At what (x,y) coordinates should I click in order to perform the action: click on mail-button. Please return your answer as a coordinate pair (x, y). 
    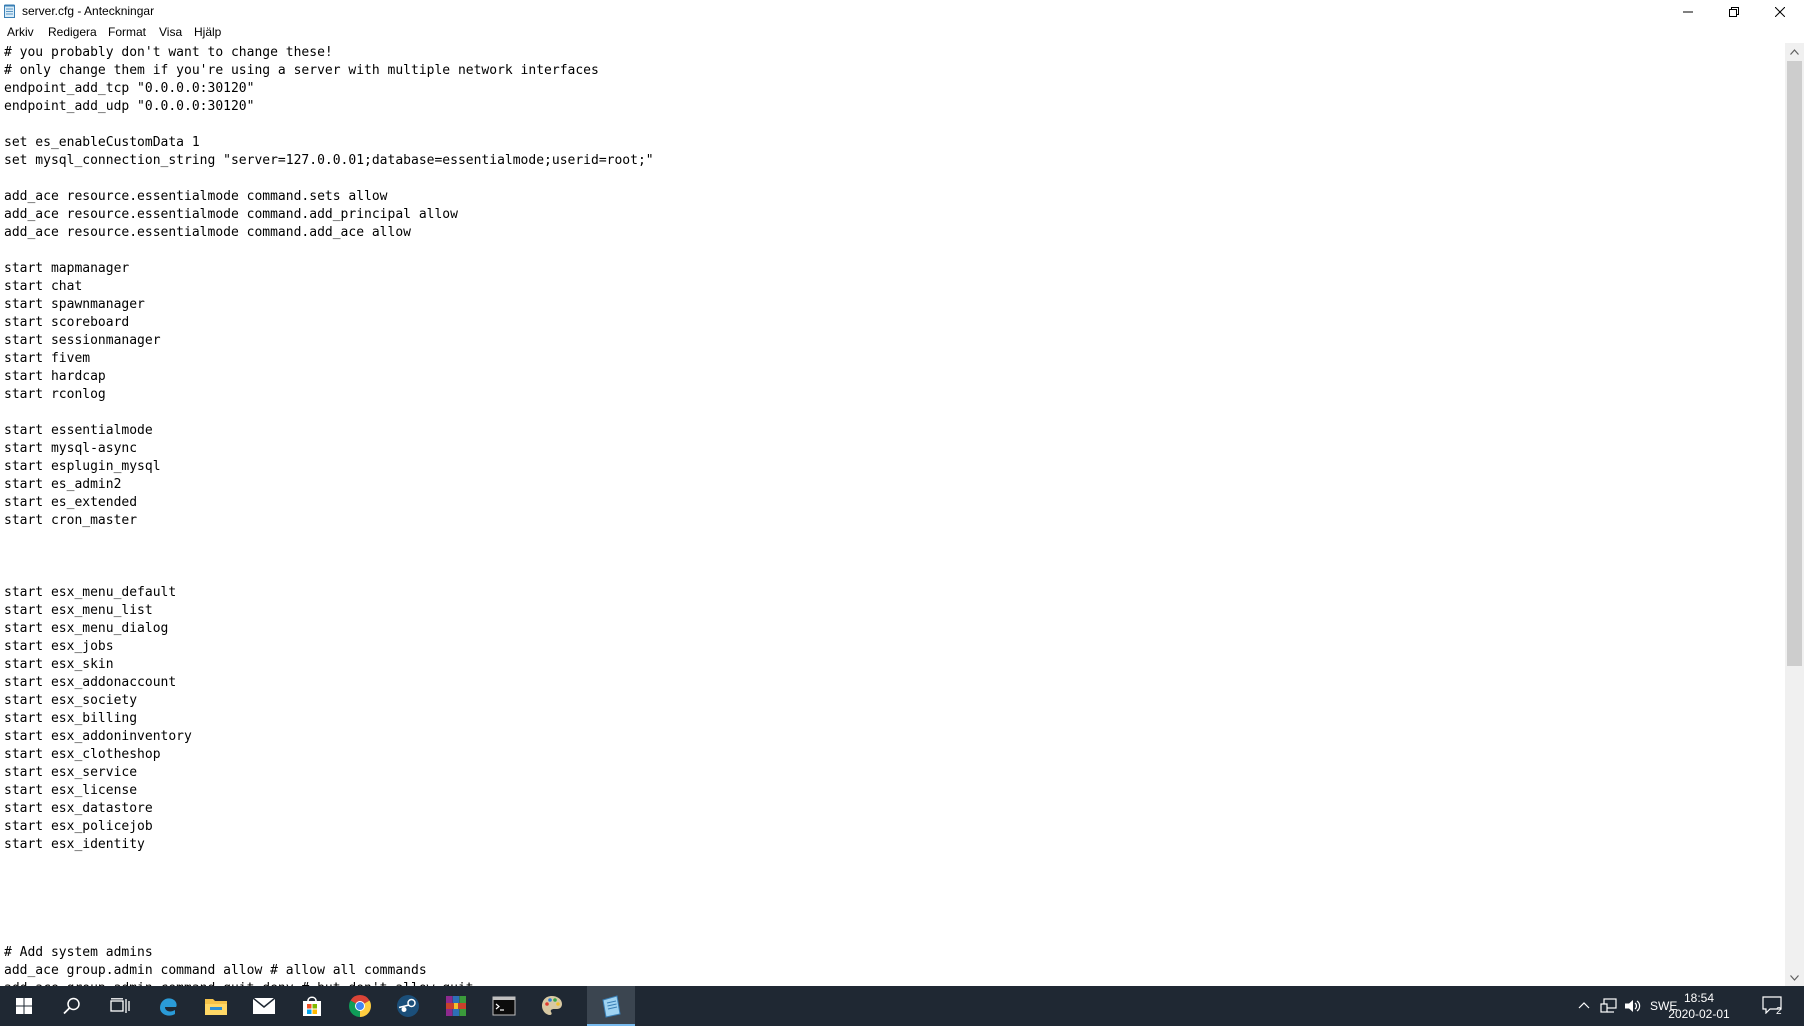
    Looking at the image, I should click on (264, 1006).